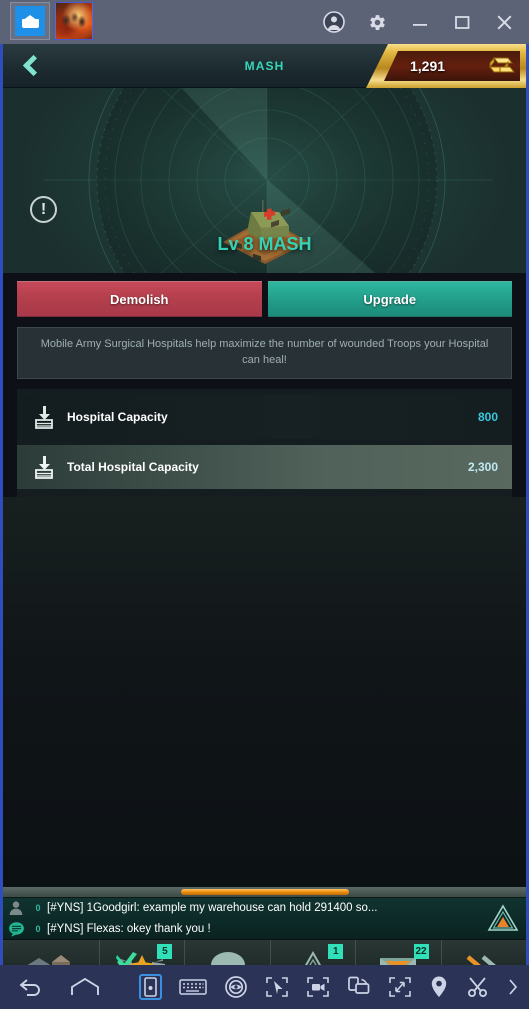  What do you see at coordinates (389, 299) in the screenshot?
I see `upgrade-button: Upgrade` at bounding box center [389, 299].